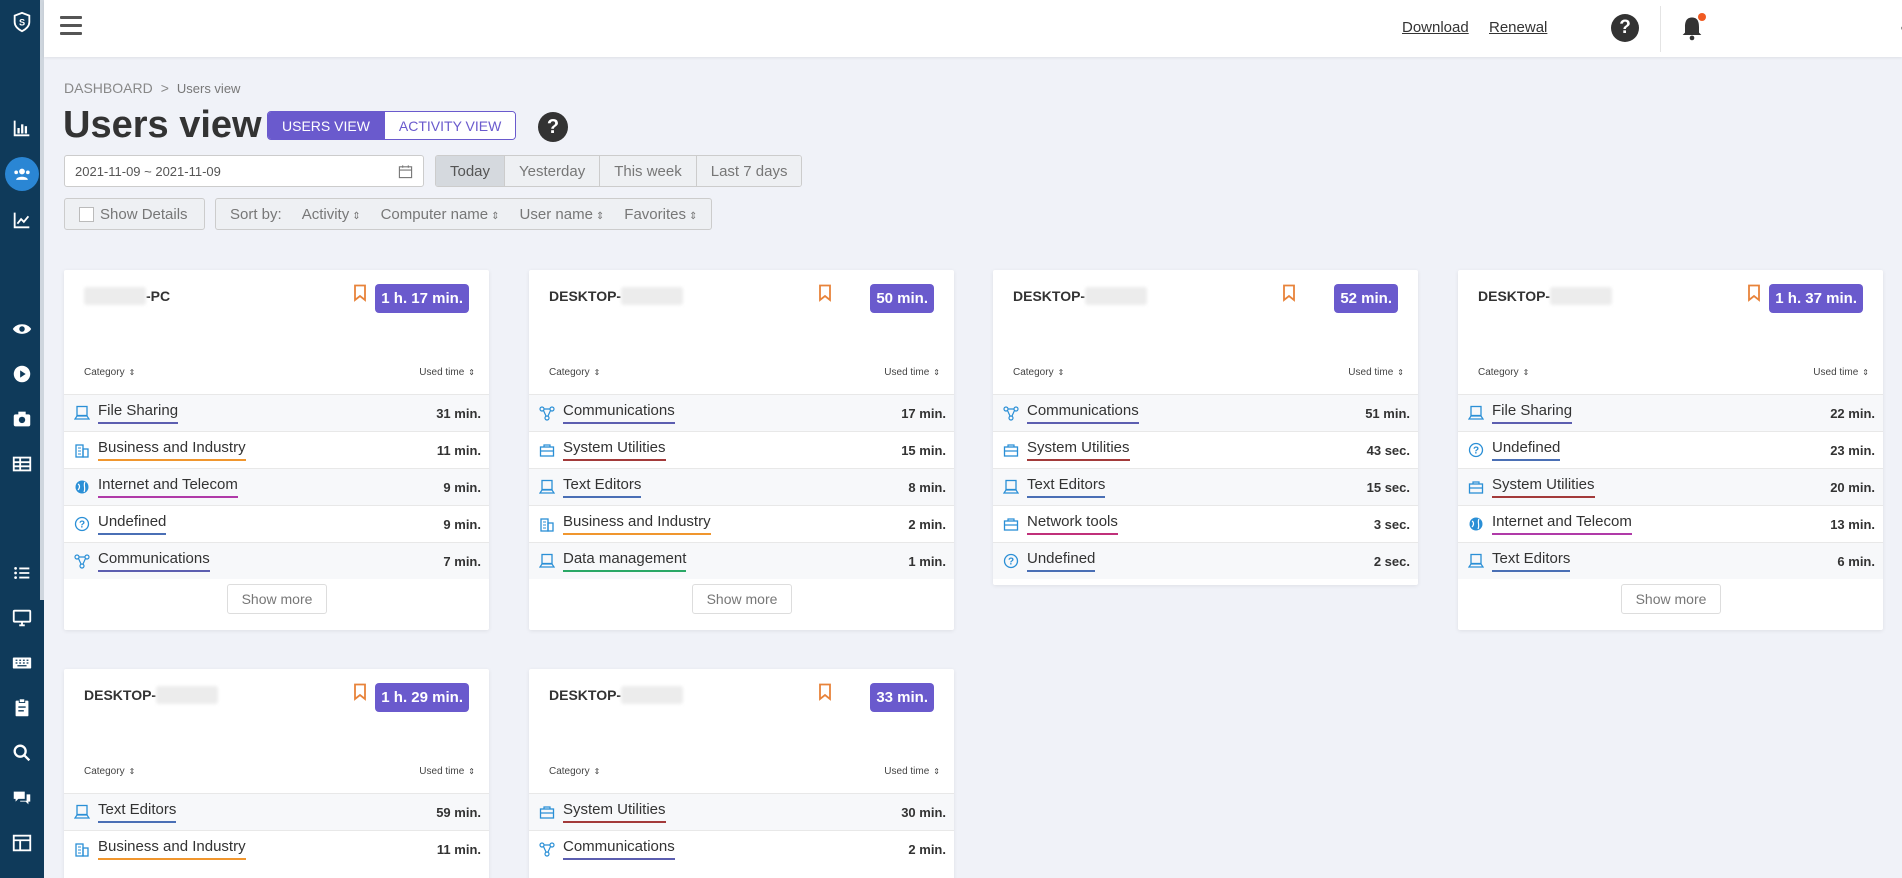 The image size is (1902, 878). Describe the element at coordinates (22, 419) in the screenshot. I see `camera-icon` at that location.